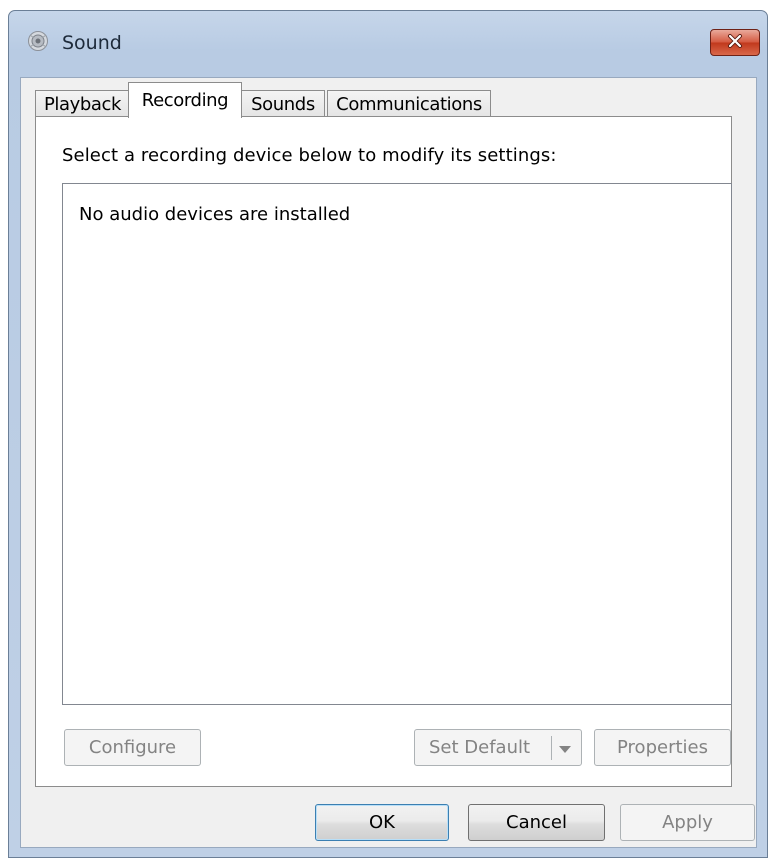 This screenshot has height=861, width=771. I want to click on empty-list-message: No audio devices are installed, so click(215, 214).